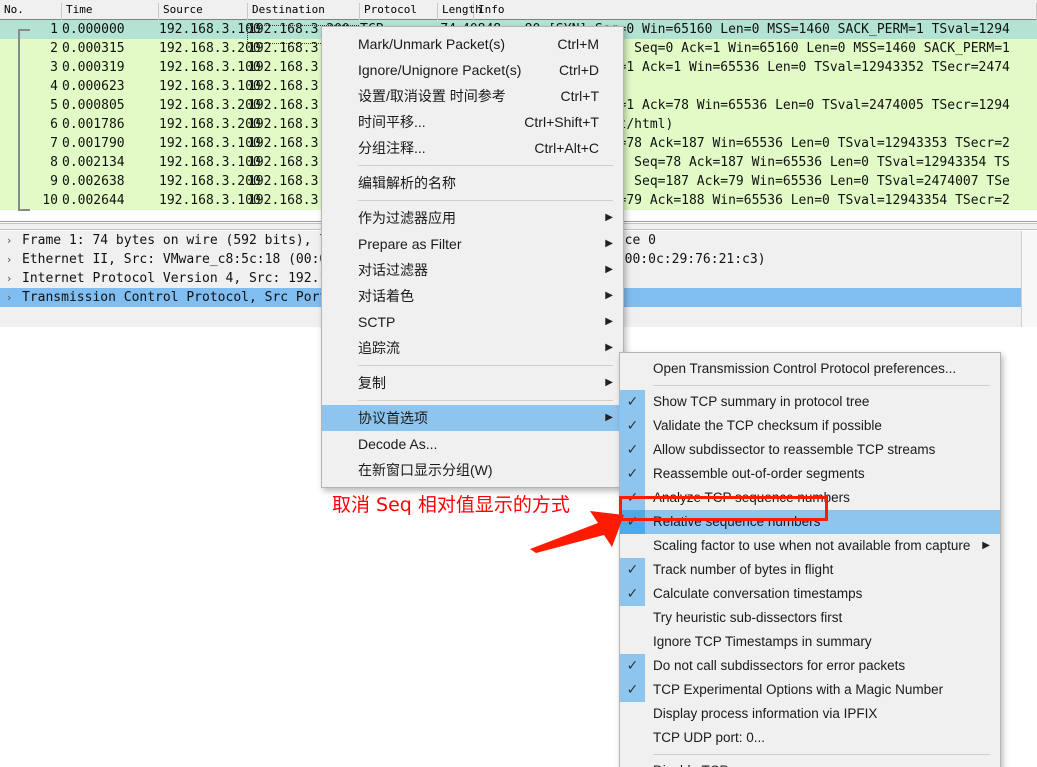 This screenshot has width=1037, height=767. Describe the element at coordinates (54, 143) in the screenshot. I see `packet-cell-no: 7` at that location.